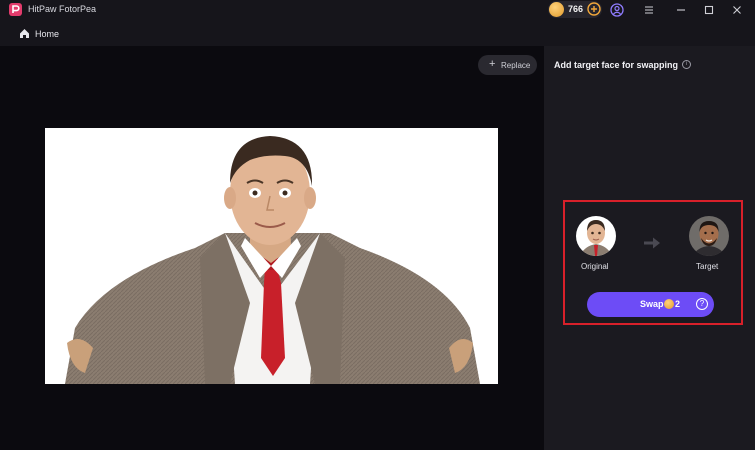  Describe the element at coordinates (652, 243) in the screenshot. I see `arrow-right-icon` at that location.